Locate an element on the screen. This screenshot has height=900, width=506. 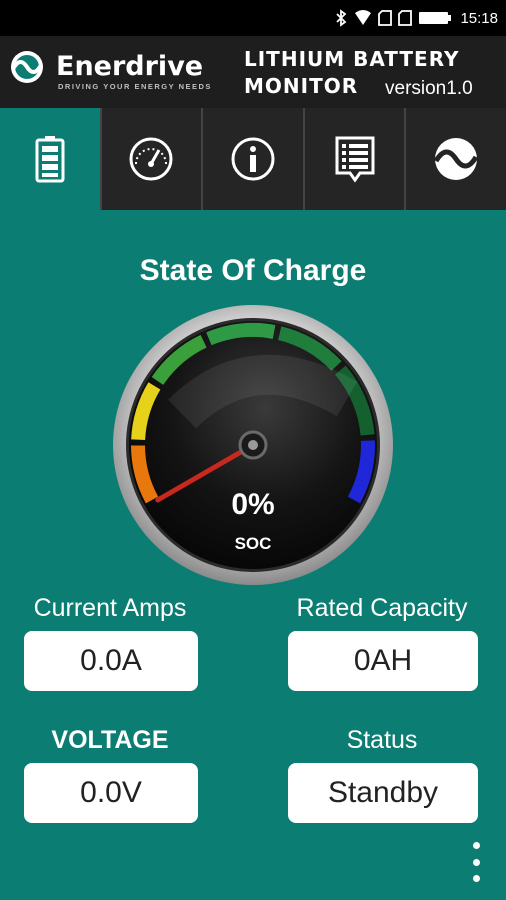
tab-enerdrive is located at coordinates (455, 159).